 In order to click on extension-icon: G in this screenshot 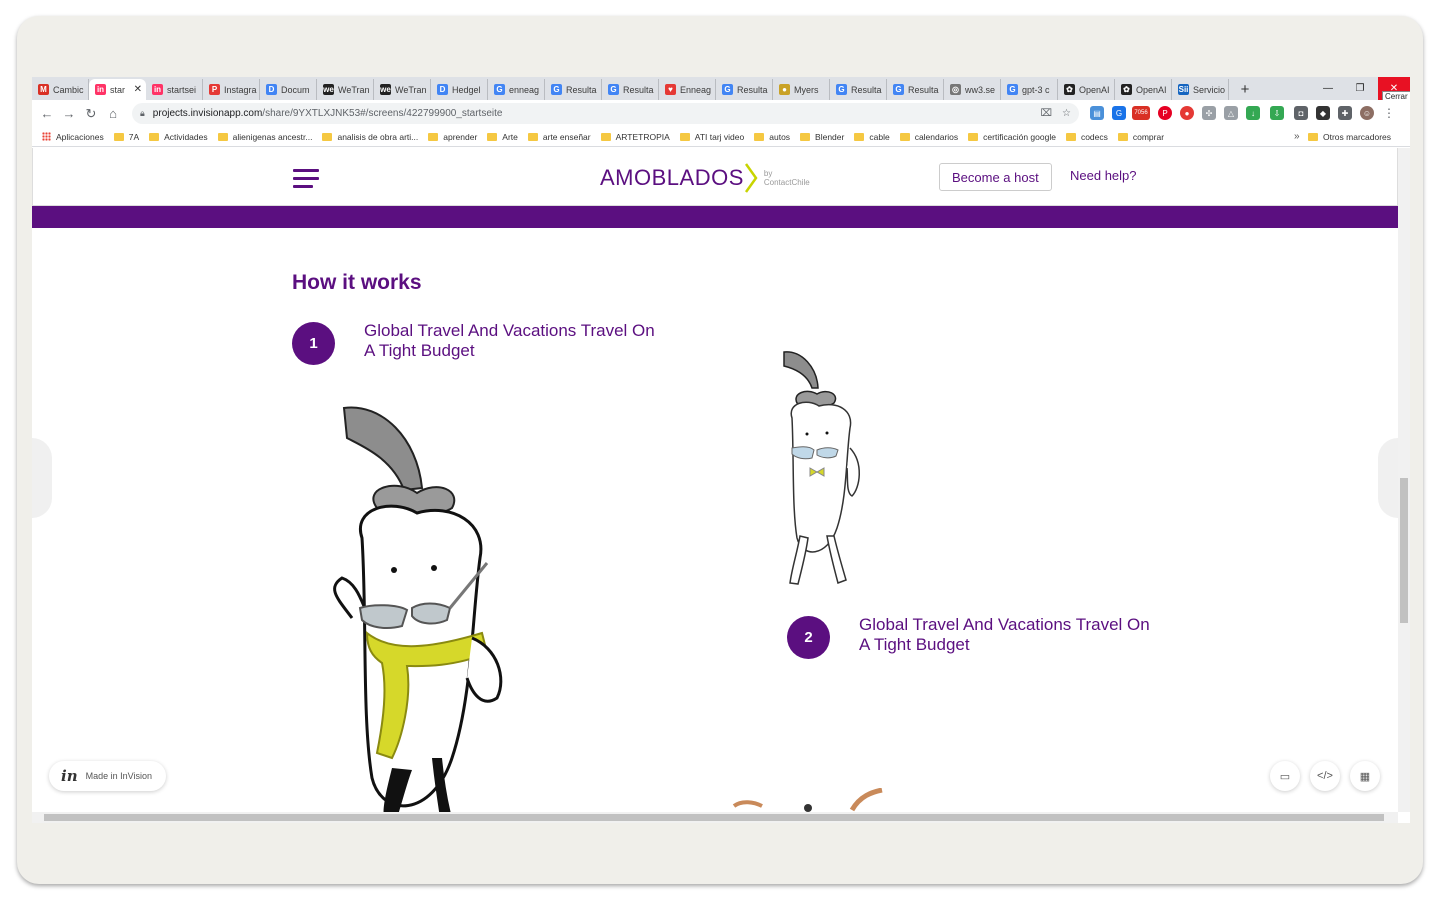, I will do `click(1119, 113)`.